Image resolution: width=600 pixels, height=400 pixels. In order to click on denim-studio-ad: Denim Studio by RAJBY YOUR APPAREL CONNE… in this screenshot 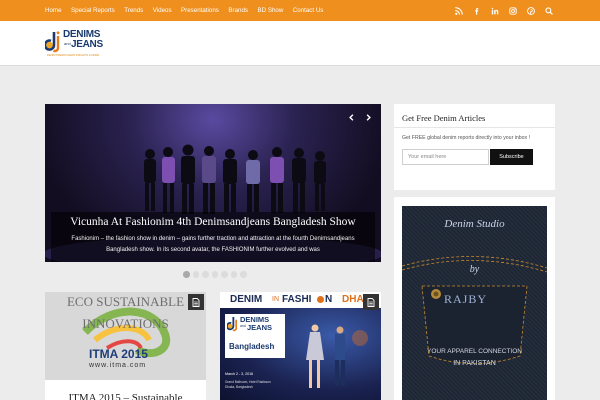, I will do `click(474, 303)`.